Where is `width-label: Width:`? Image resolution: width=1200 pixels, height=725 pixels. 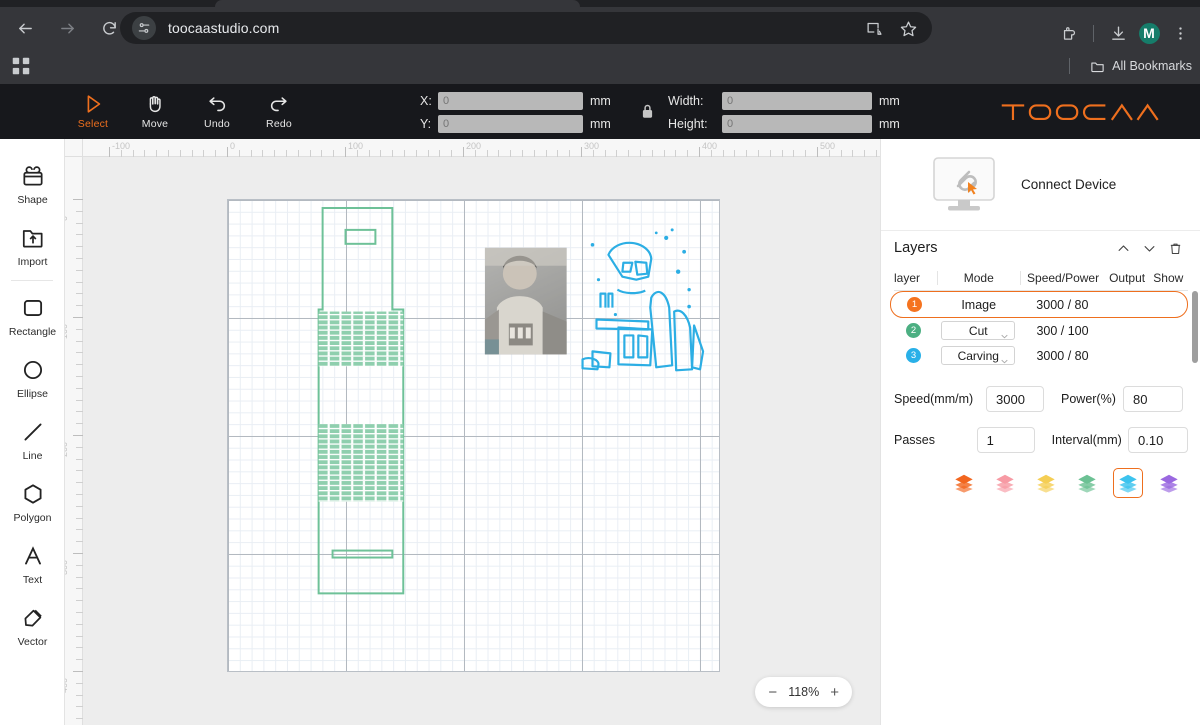 width-label: Width: is located at coordinates (686, 100).